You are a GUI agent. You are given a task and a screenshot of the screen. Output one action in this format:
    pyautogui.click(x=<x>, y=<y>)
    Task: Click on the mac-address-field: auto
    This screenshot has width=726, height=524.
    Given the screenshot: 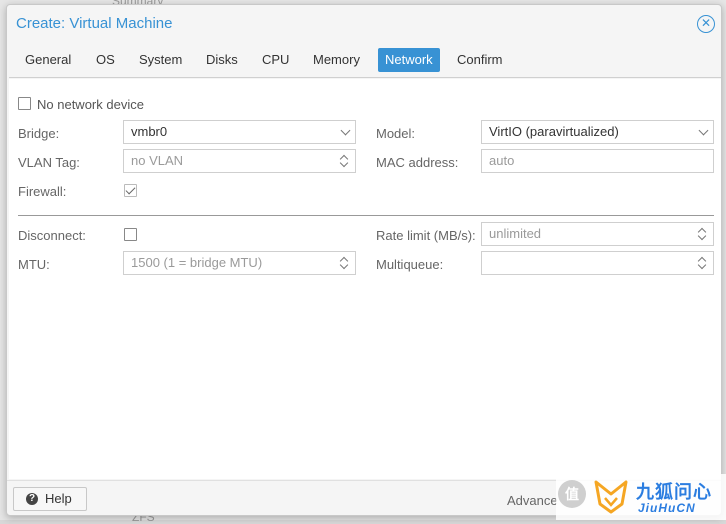 What is the action you would take?
    pyautogui.click(x=597, y=161)
    